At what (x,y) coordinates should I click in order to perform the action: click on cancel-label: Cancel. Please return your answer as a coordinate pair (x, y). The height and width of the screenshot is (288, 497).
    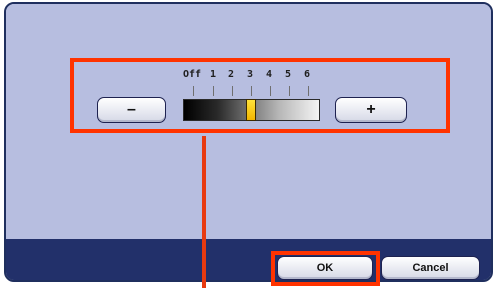
    Looking at the image, I should click on (430, 268).